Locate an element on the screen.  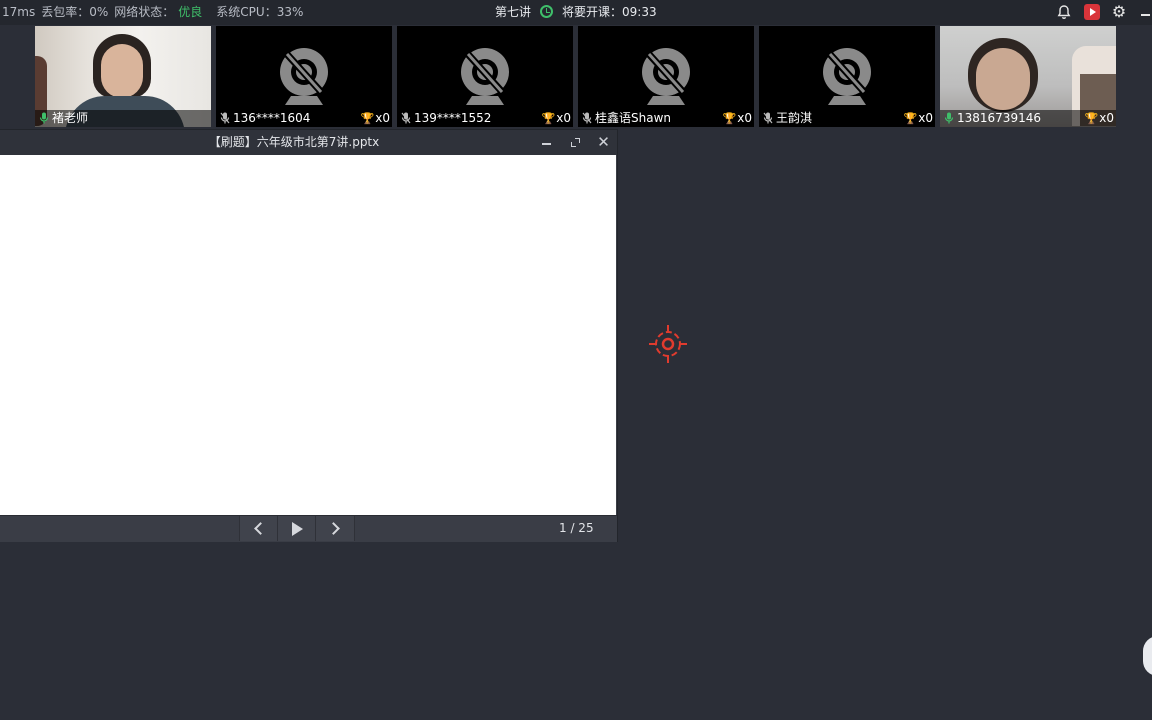
video-tile-participant: 13816739146 🏆x0 is located at coordinates (1028, 76).